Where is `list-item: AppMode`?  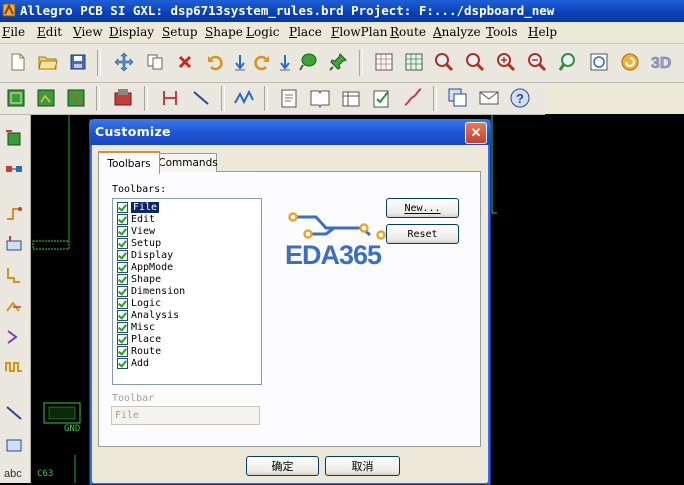 list-item: AppMode is located at coordinates (145, 267).